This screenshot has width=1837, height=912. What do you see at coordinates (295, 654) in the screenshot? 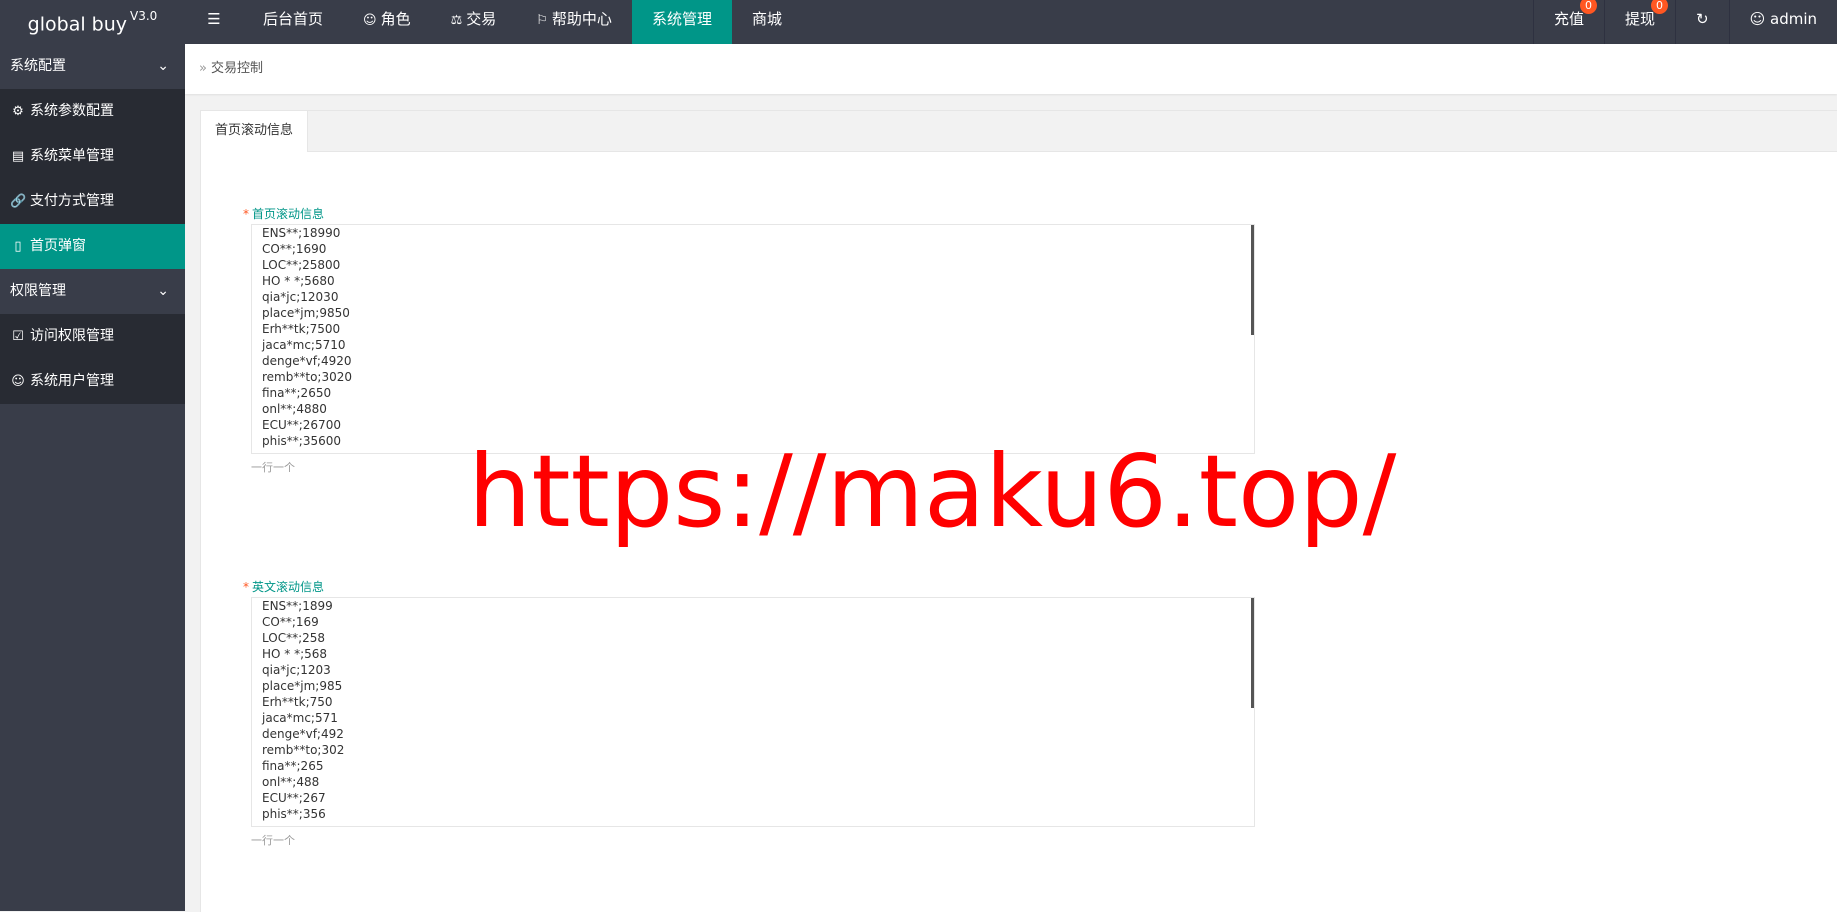
I see `textarea-line: HO * *;568` at bounding box center [295, 654].